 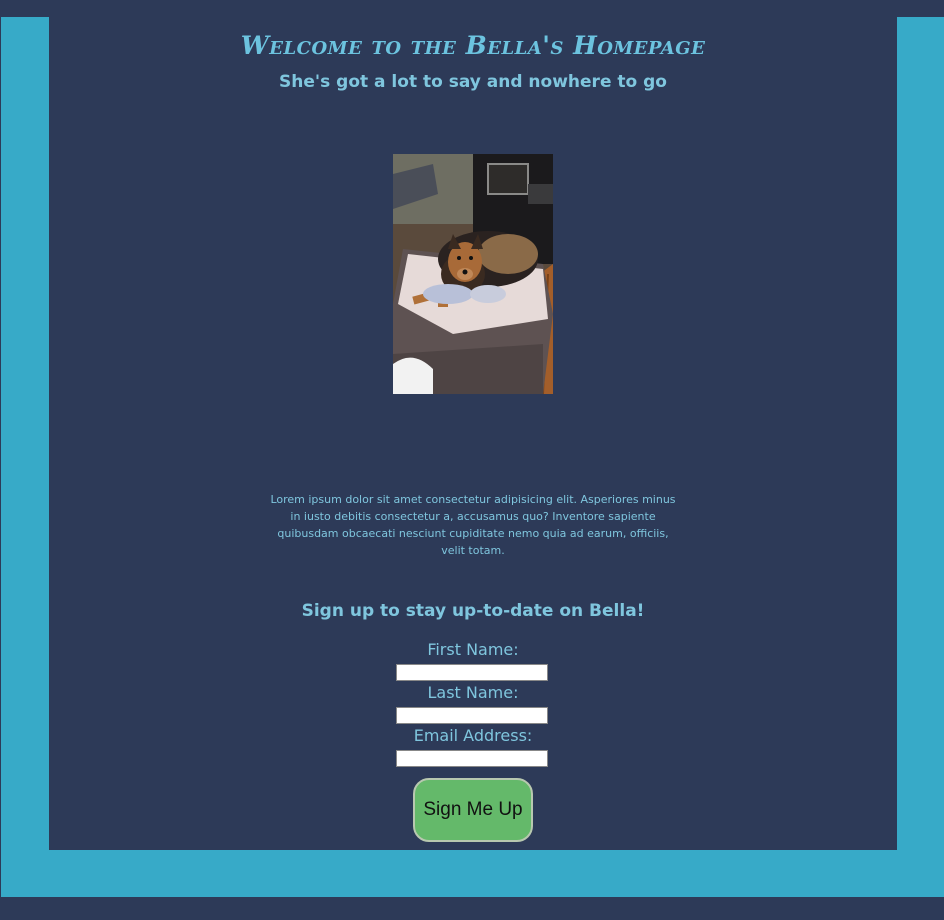 I want to click on page-title: Welcome to the Bella's Homepage, so click(x=473, y=45).